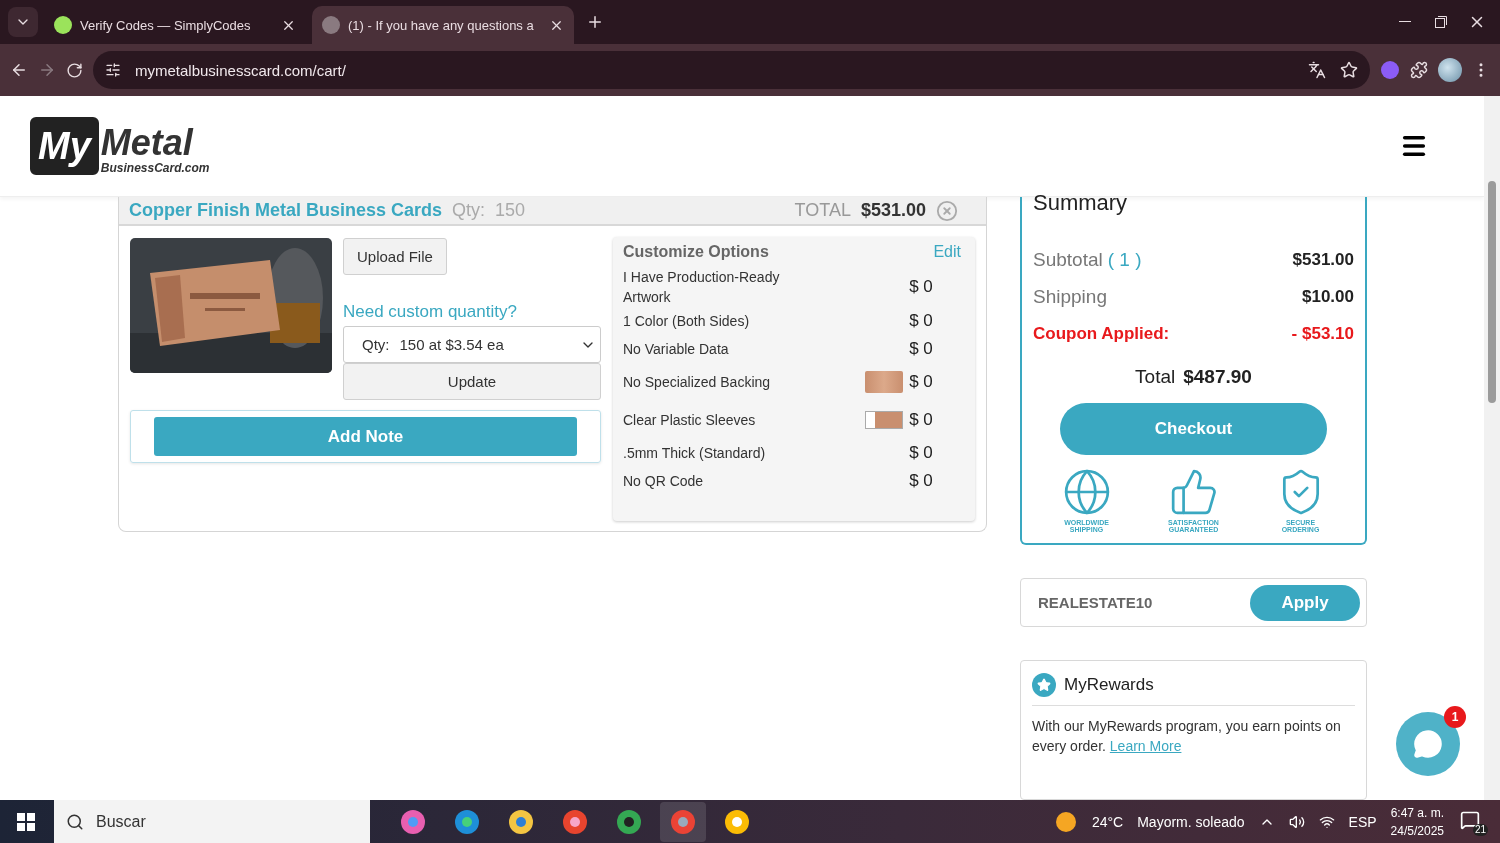 This screenshot has height=843, width=1500. Describe the element at coordinates (702, 287) in the screenshot. I see `option-label: I Have Production-Ready Artwork` at that location.